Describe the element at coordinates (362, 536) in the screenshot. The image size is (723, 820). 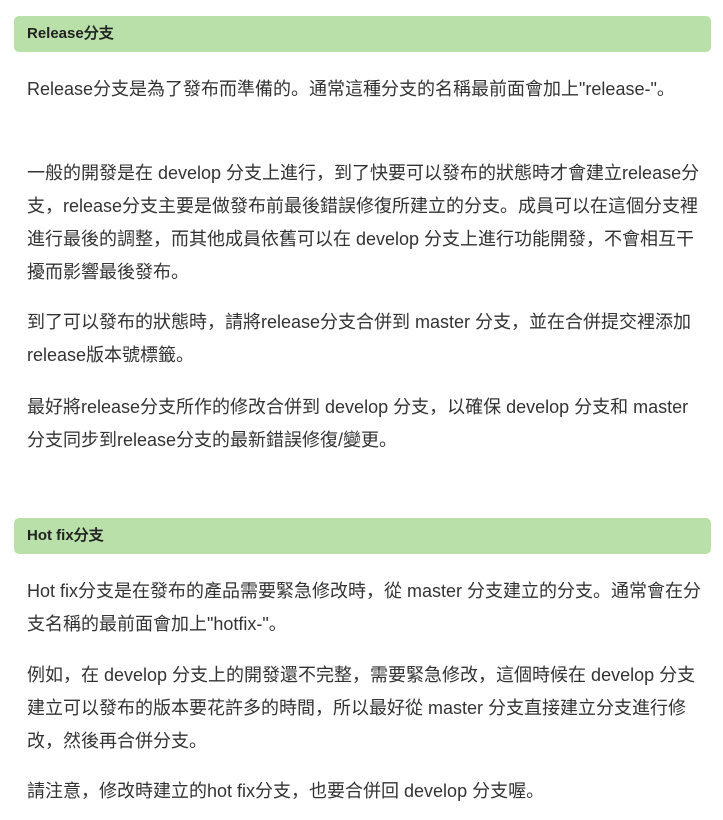
I see `hotfix-branch-heading: Hot fix分支` at that location.